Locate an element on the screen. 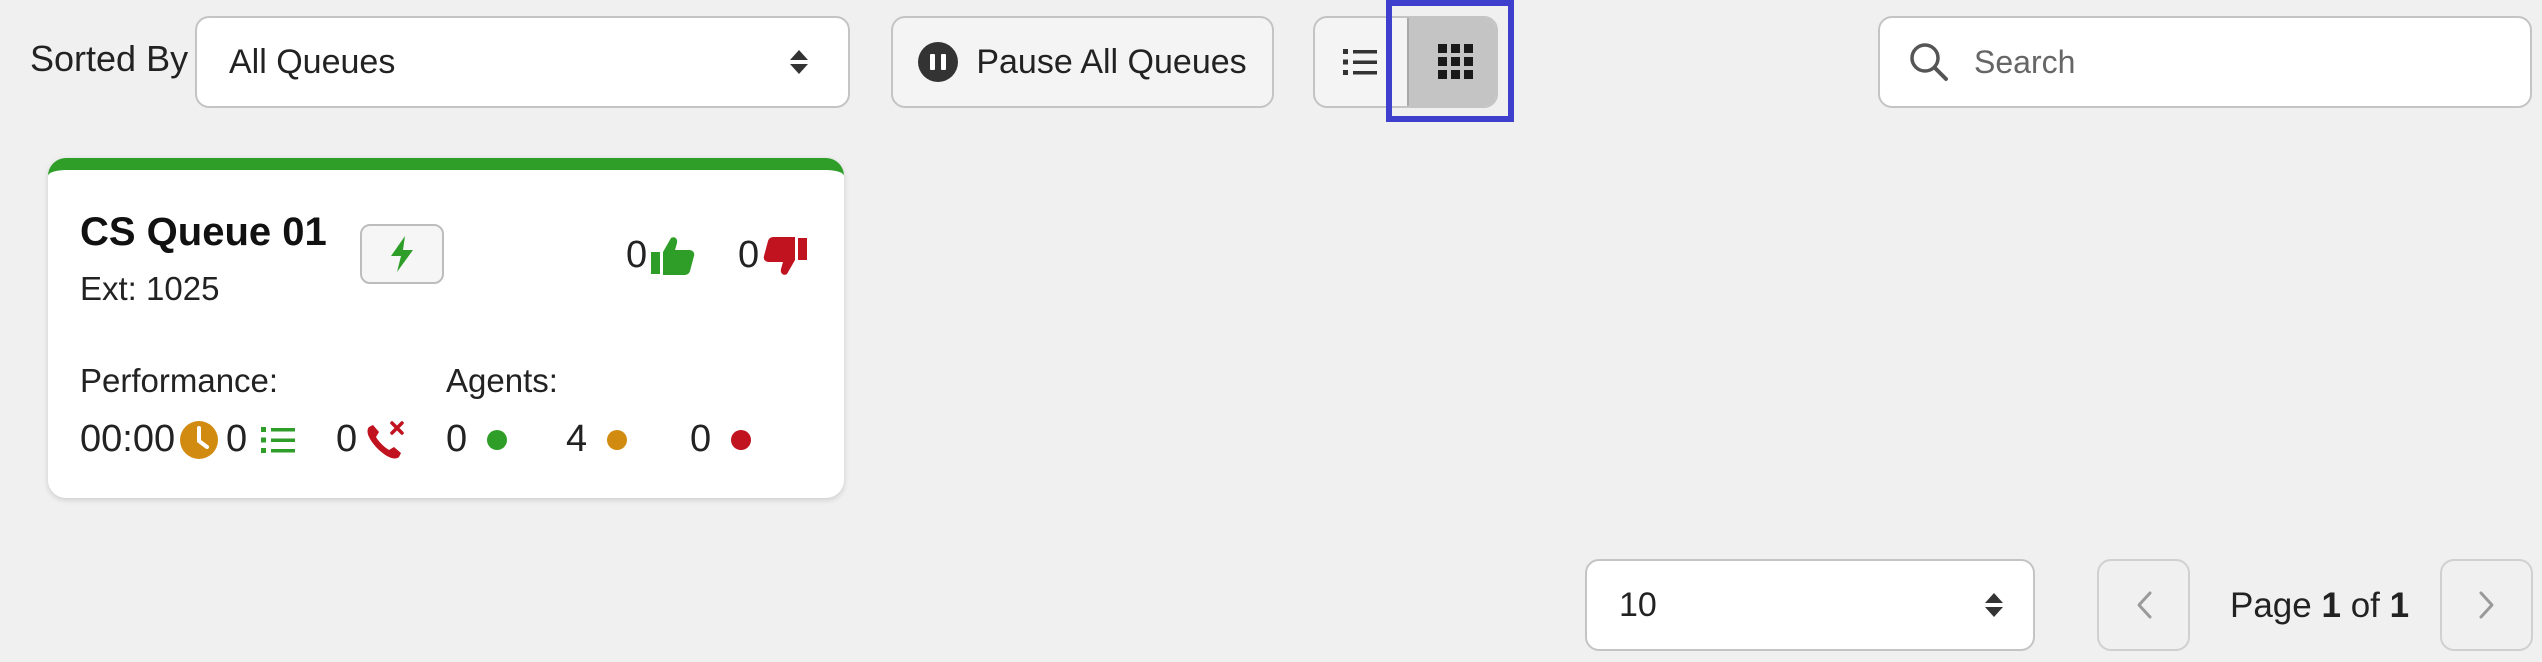  busy-status-dot is located at coordinates (617, 439).